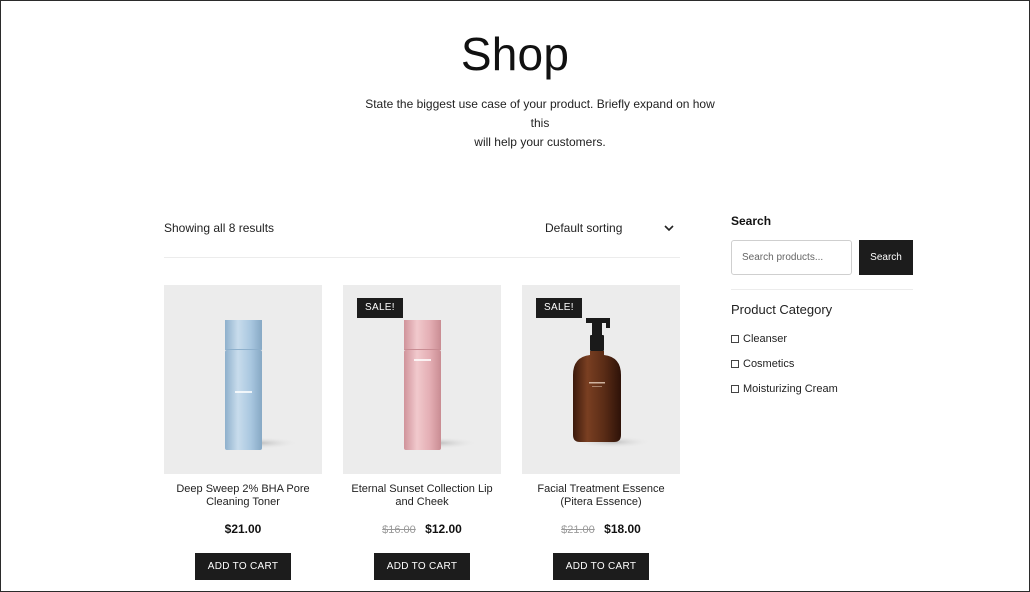 This screenshot has width=1030, height=592. I want to click on product-price: $21.00 $18.00, so click(601, 529).